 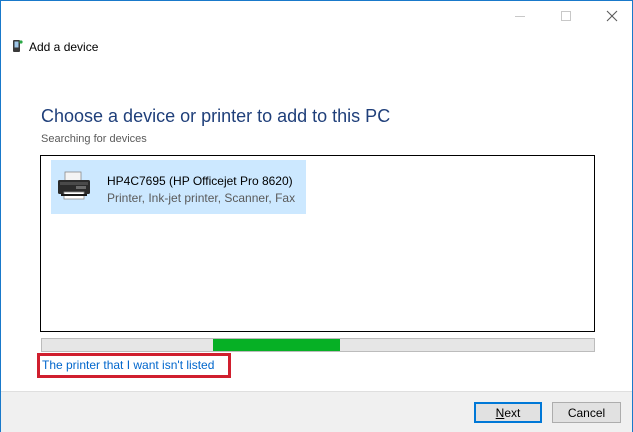 I want to click on next-button-label: ext, so click(x=512, y=412).